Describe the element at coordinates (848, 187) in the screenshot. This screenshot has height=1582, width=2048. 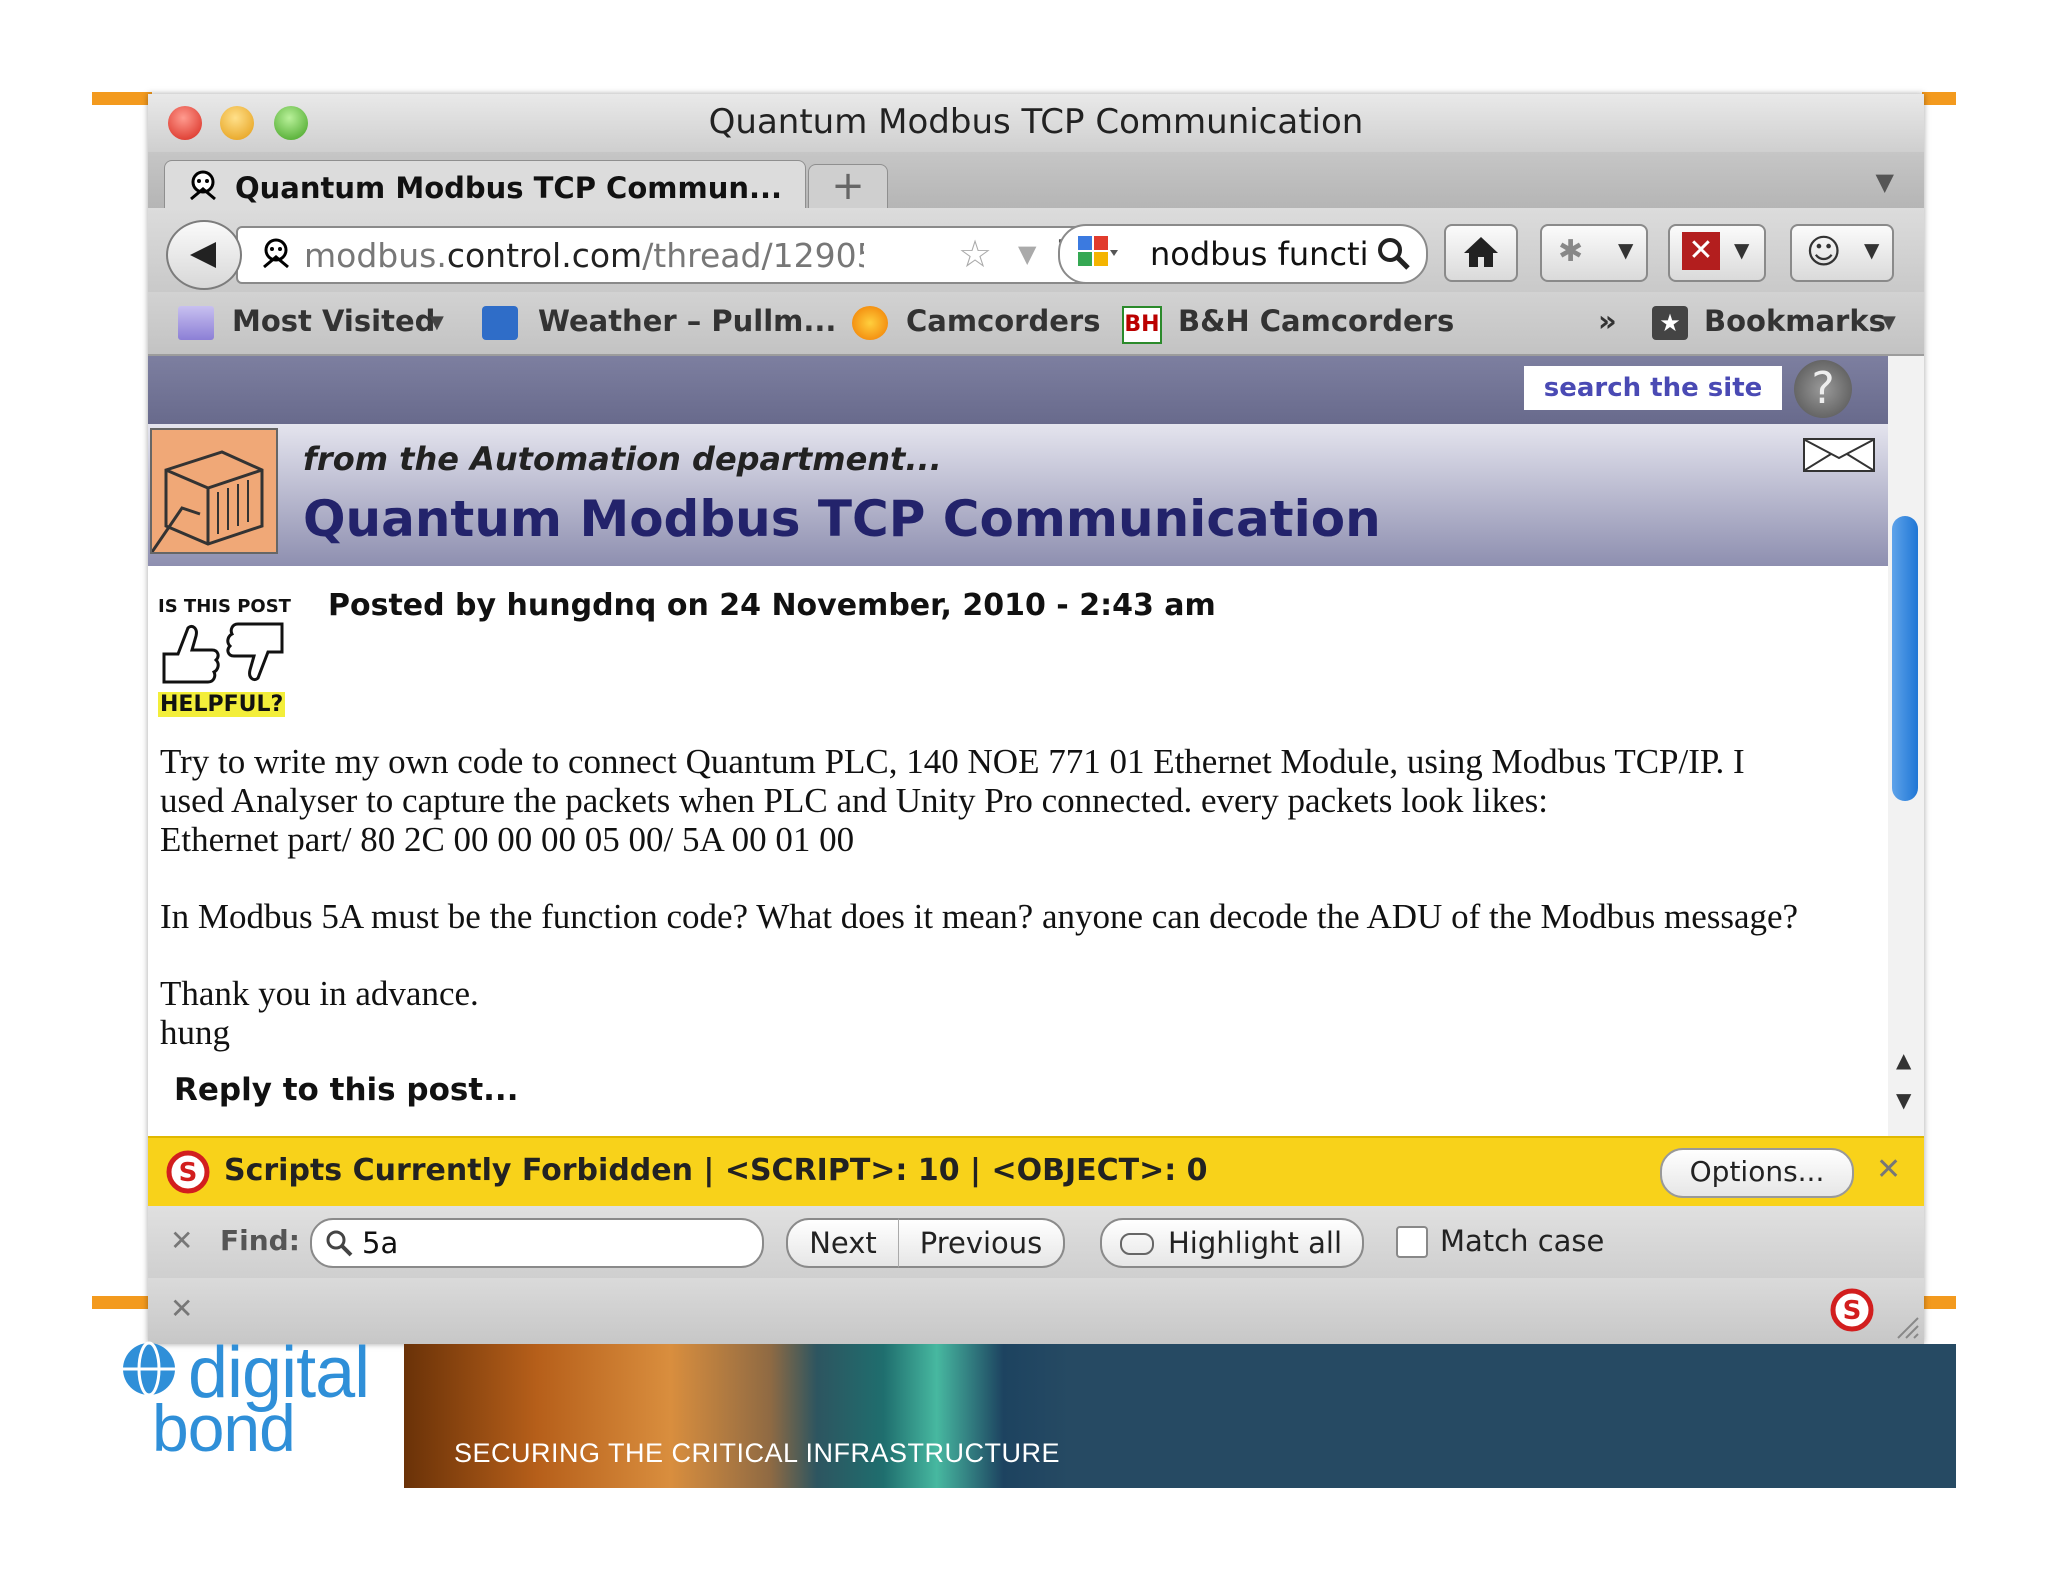
I see `new-tab-button: +` at that location.